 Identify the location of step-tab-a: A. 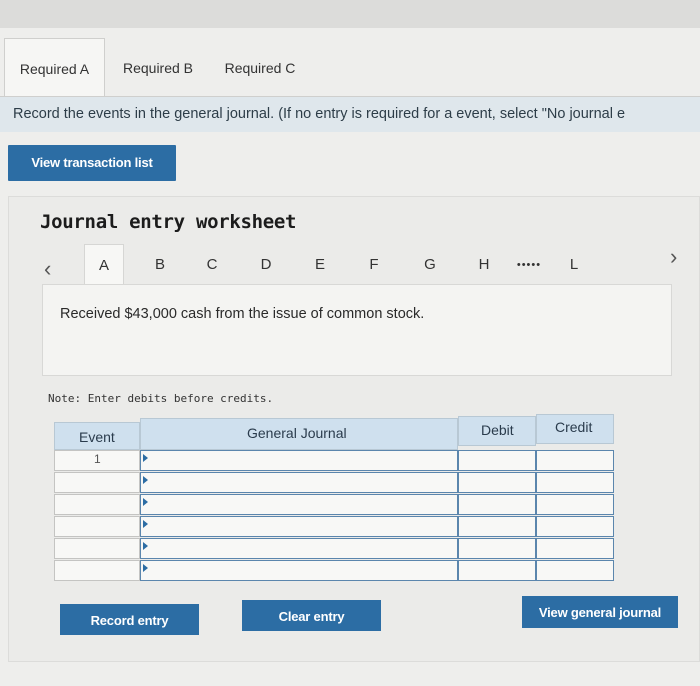
(104, 265).